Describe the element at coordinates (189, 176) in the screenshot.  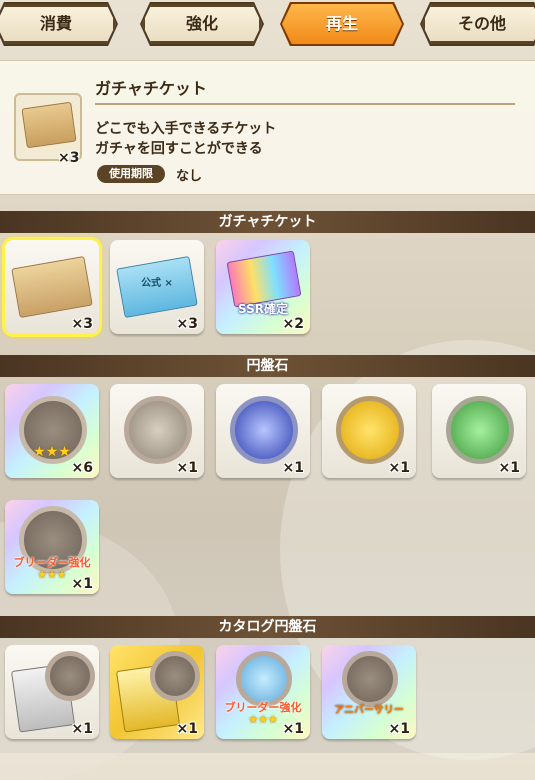
I see `expiry-value: なし` at that location.